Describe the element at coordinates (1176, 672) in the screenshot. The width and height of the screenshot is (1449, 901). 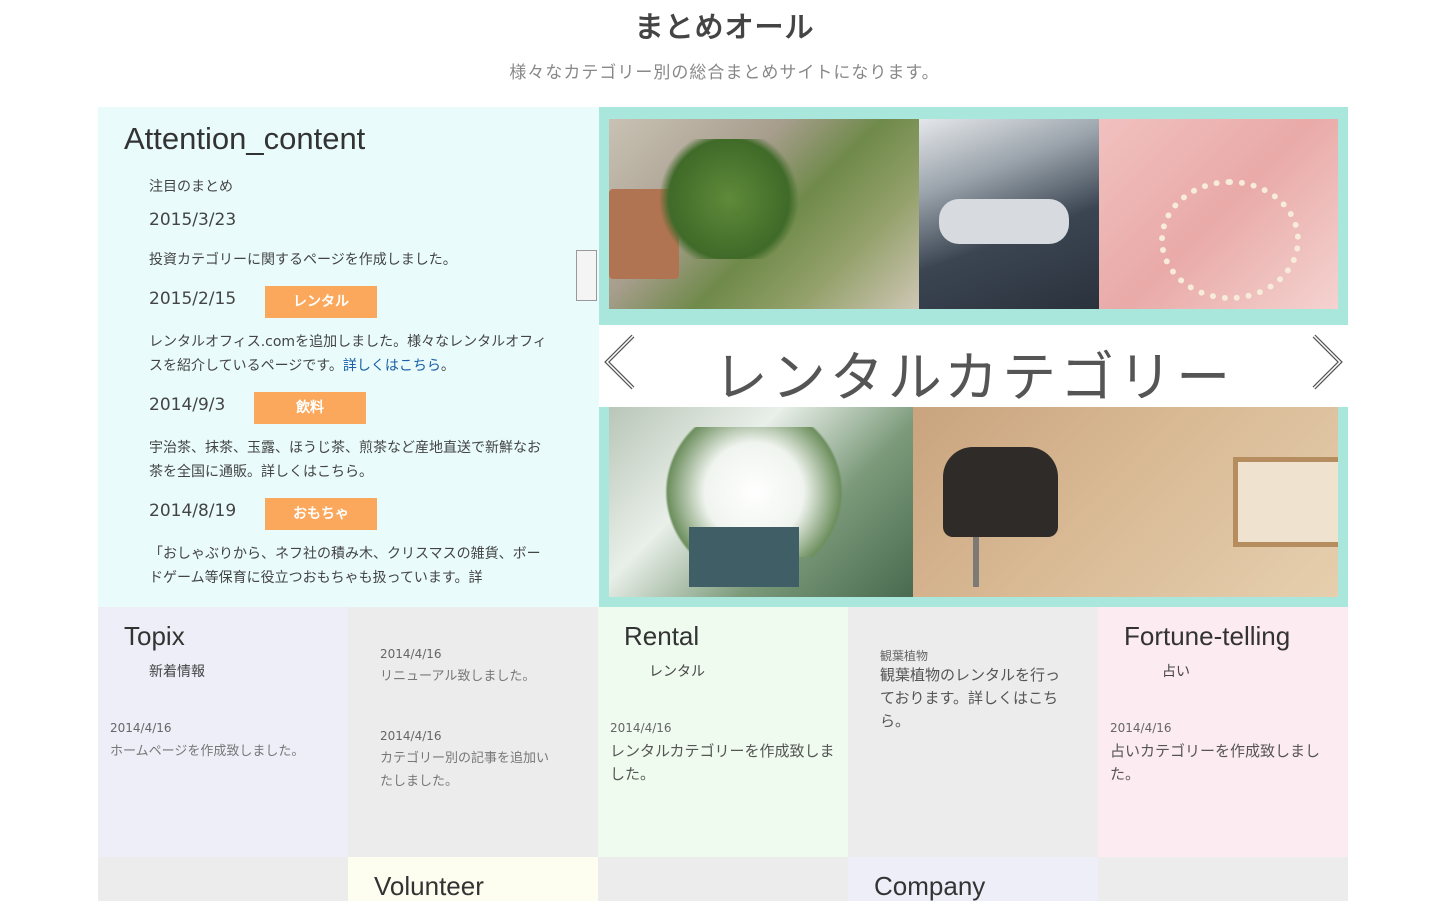
I see `tile-subtitle: 占い` at that location.